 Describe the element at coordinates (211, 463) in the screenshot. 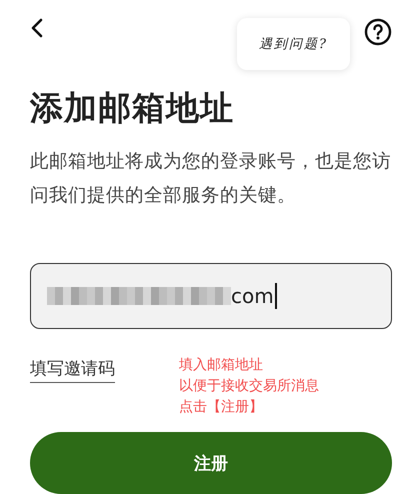

I see `register-button: 注册` at that location.